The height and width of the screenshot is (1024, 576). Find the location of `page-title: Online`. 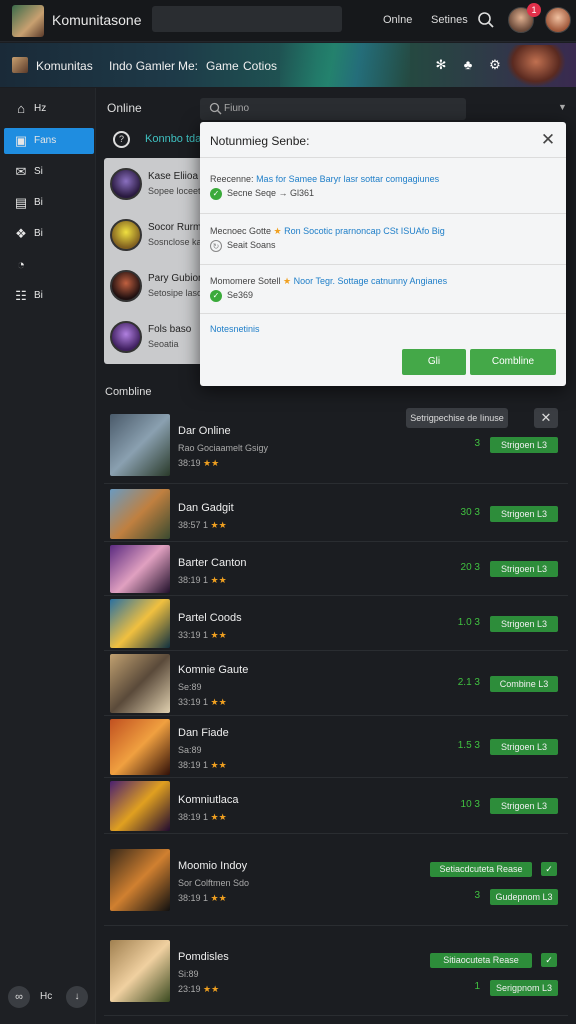

page-title: Online is located at coordinates (124, 108).